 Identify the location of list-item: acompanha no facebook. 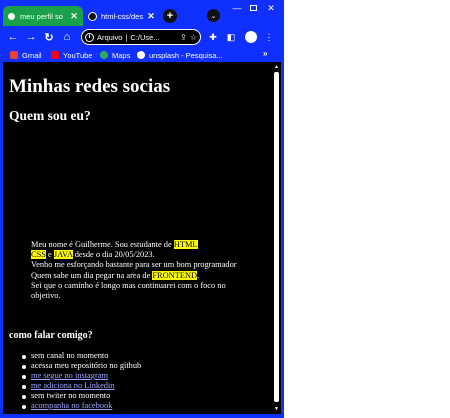
(144, 406).